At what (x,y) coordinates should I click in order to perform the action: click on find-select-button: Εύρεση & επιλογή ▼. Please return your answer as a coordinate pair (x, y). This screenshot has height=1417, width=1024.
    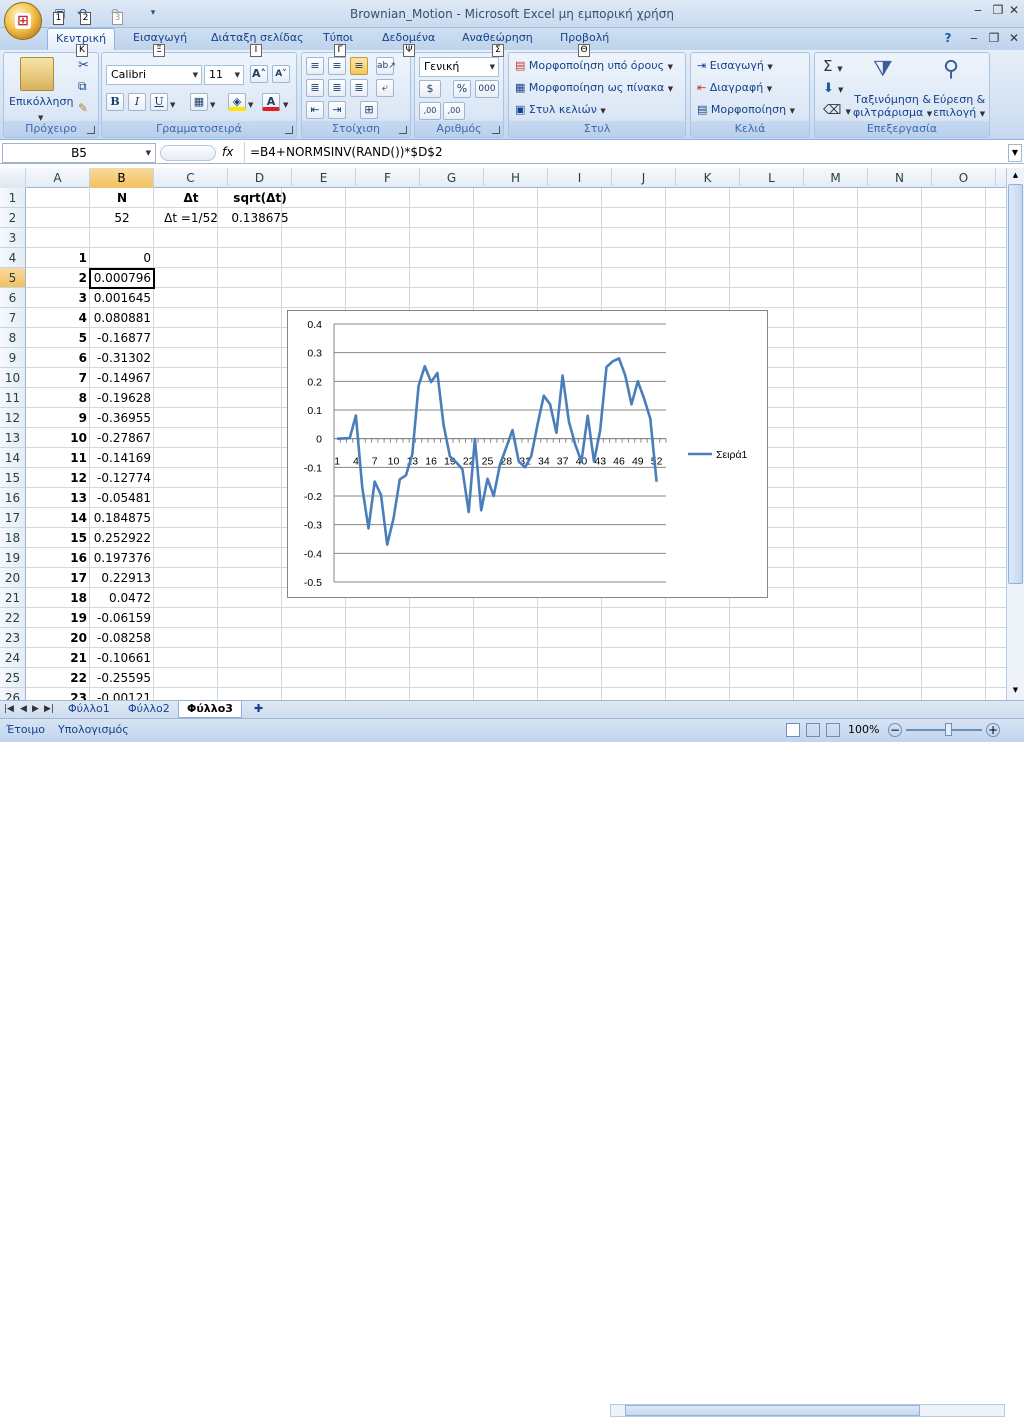
    Looking at the image, I should click on (959, 106).